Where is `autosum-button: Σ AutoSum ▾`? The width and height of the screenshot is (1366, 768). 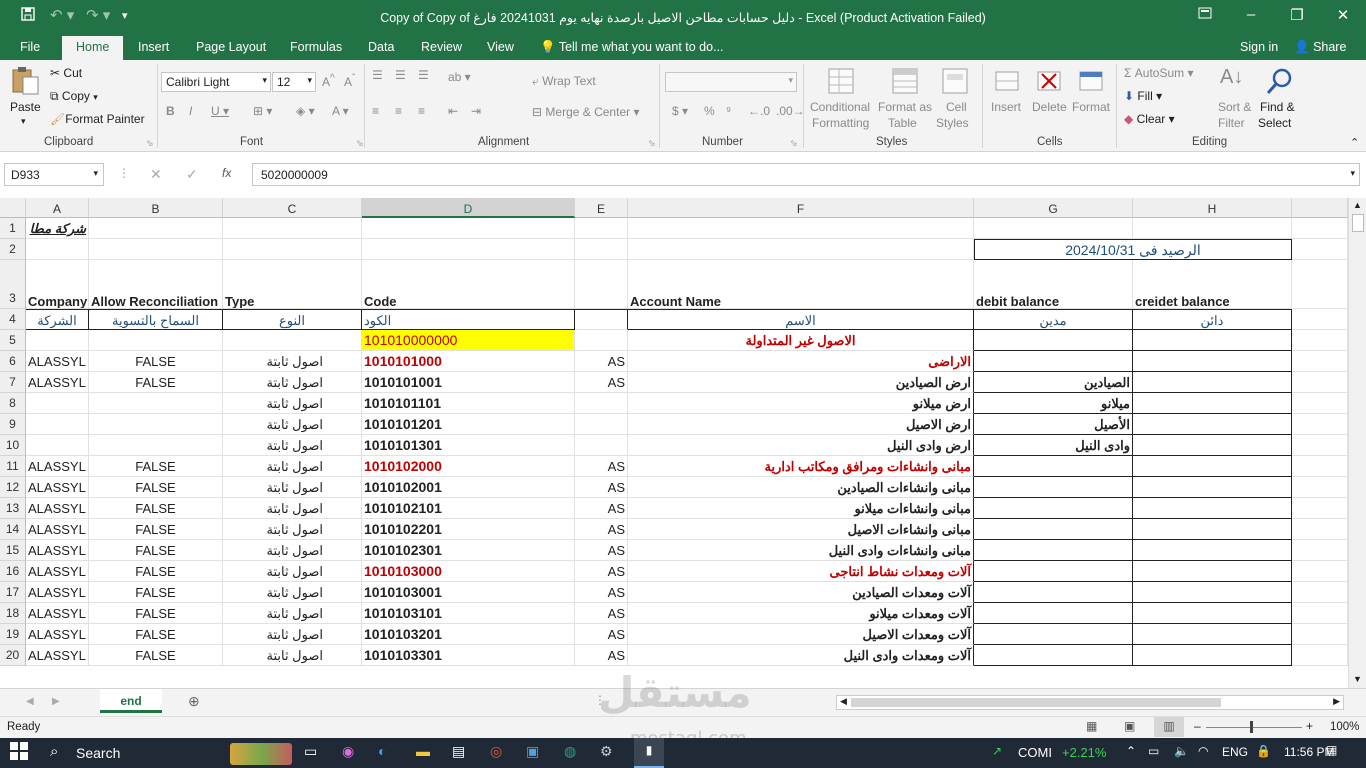 autosum-button: Σ AutoSum ▾ is located at coordinates (1158, 73).